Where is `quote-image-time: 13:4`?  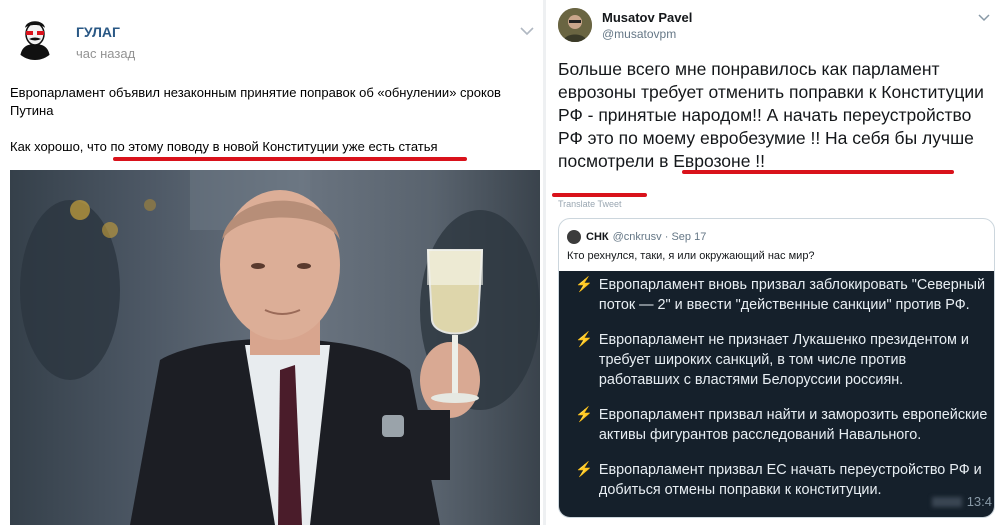 quote-image-time: 13:4 is located at coordinates (979, 501).